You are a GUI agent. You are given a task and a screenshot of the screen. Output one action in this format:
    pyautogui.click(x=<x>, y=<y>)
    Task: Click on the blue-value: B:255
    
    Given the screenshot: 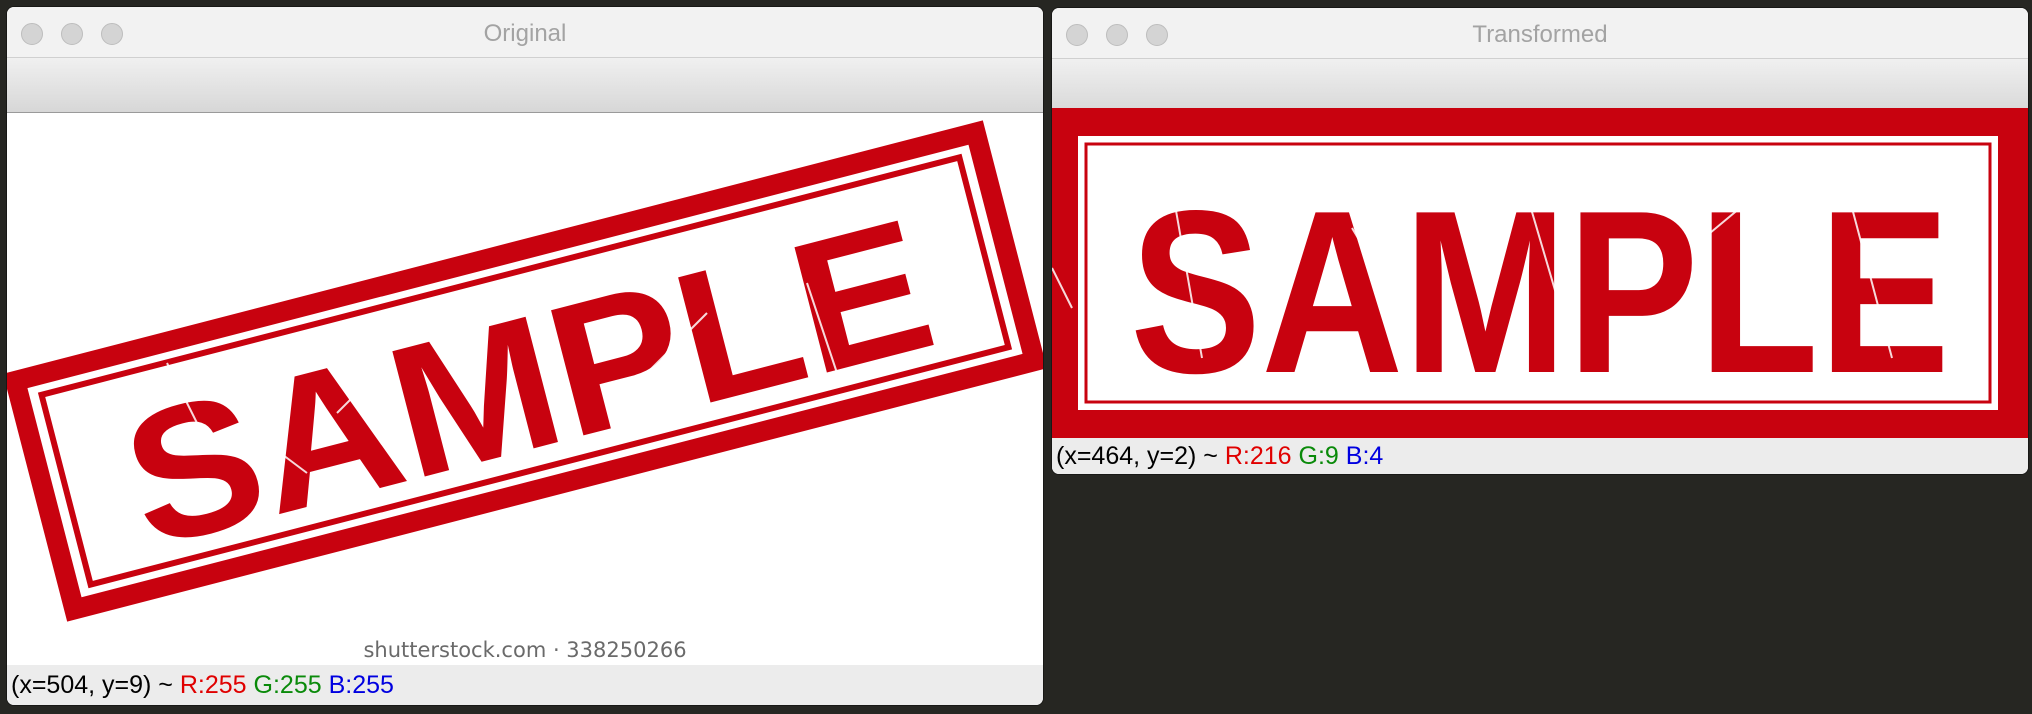 What is the action you would take?
    pyautogui.click(x=361, y=685)
    